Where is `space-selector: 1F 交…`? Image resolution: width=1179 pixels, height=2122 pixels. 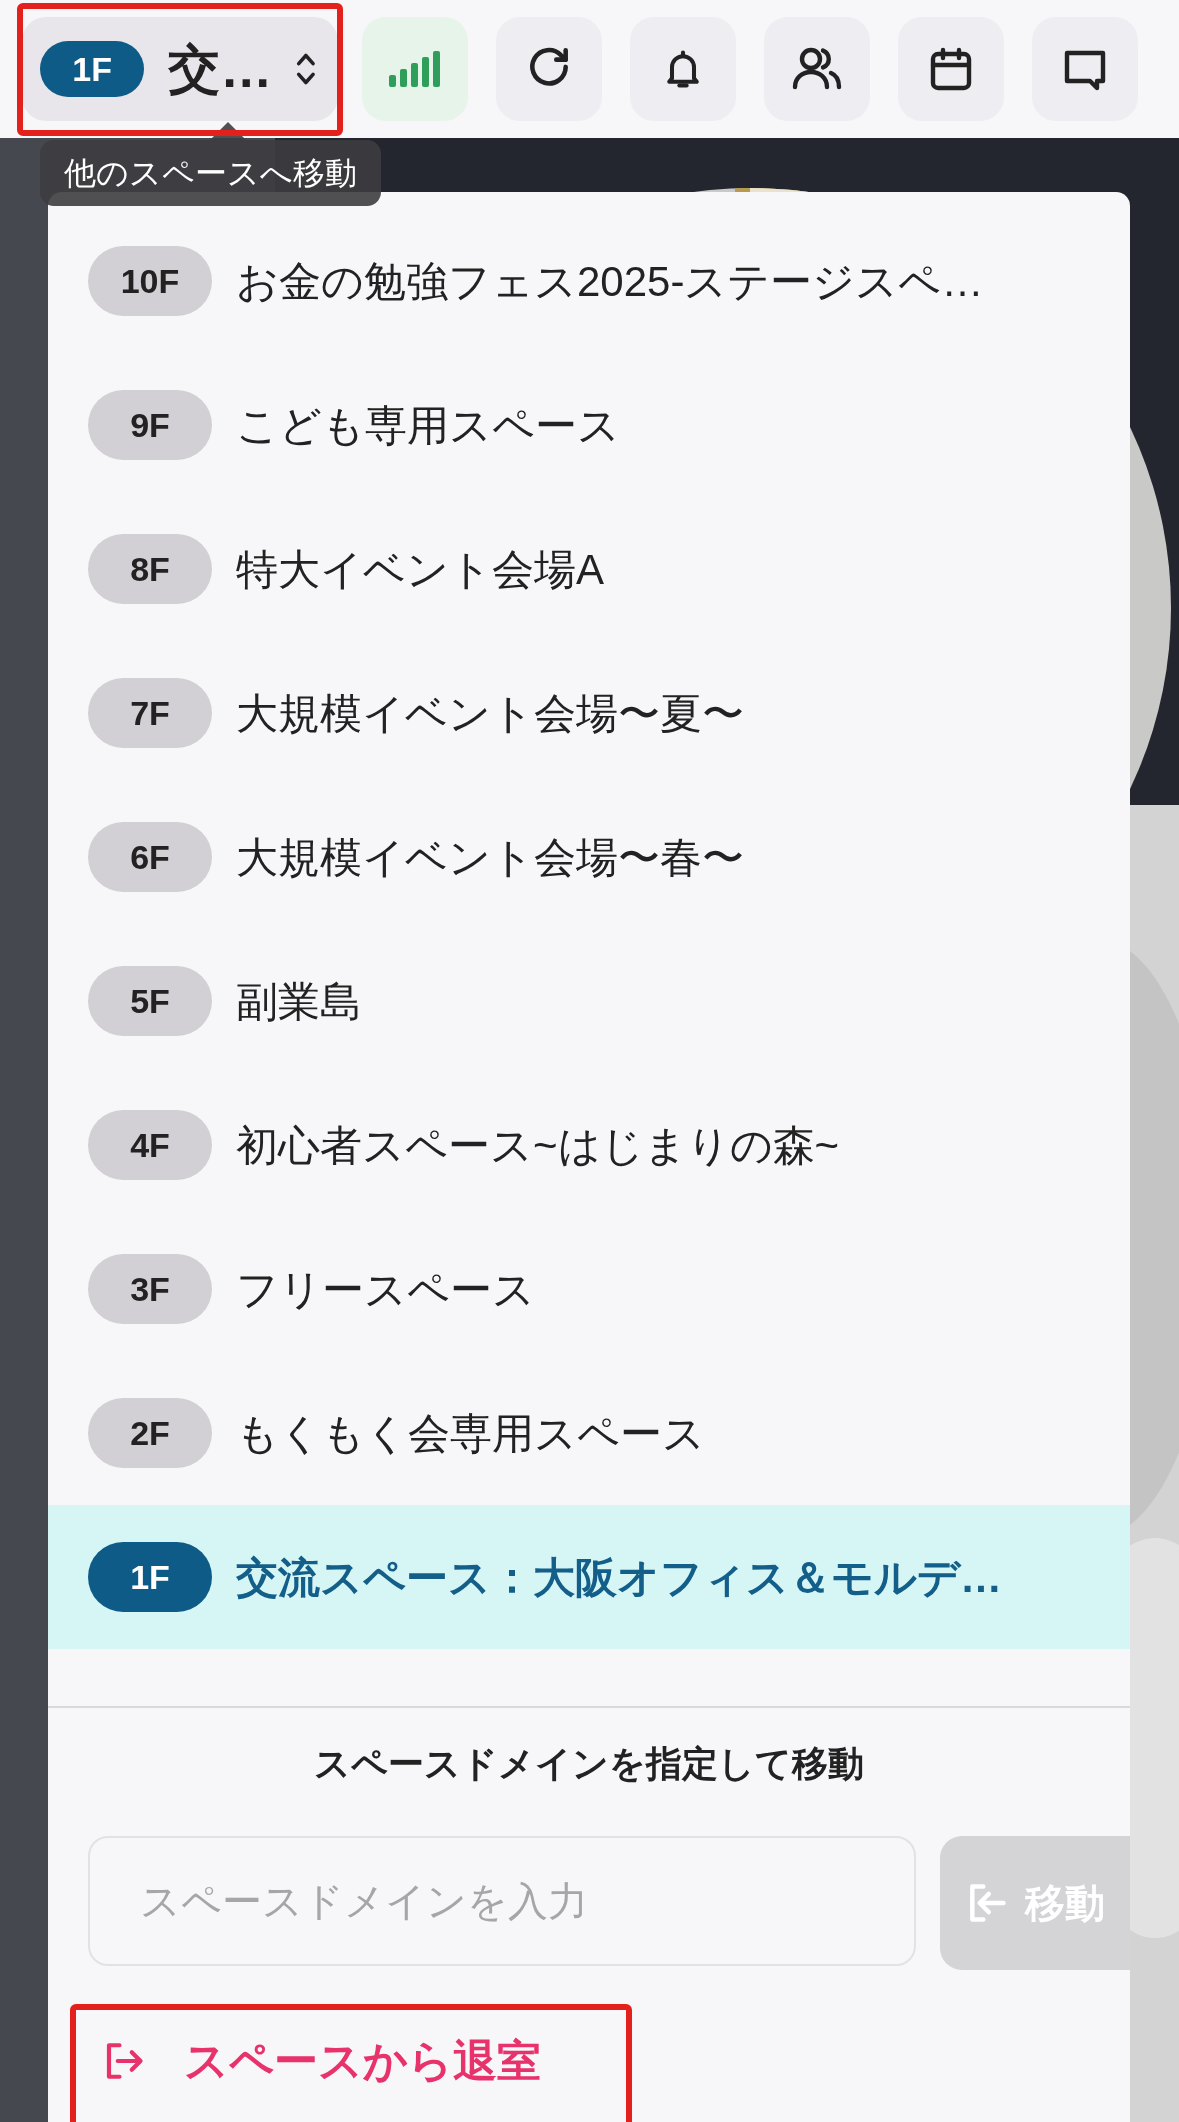
space-selector: 1F 交… is located at coordinates (180, 69).